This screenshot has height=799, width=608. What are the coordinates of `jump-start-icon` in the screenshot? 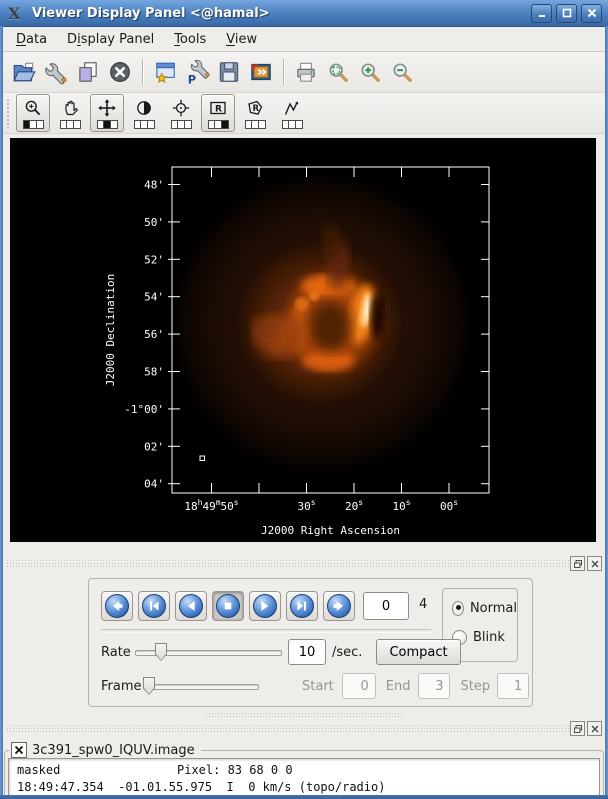 It's located at (117, 606).